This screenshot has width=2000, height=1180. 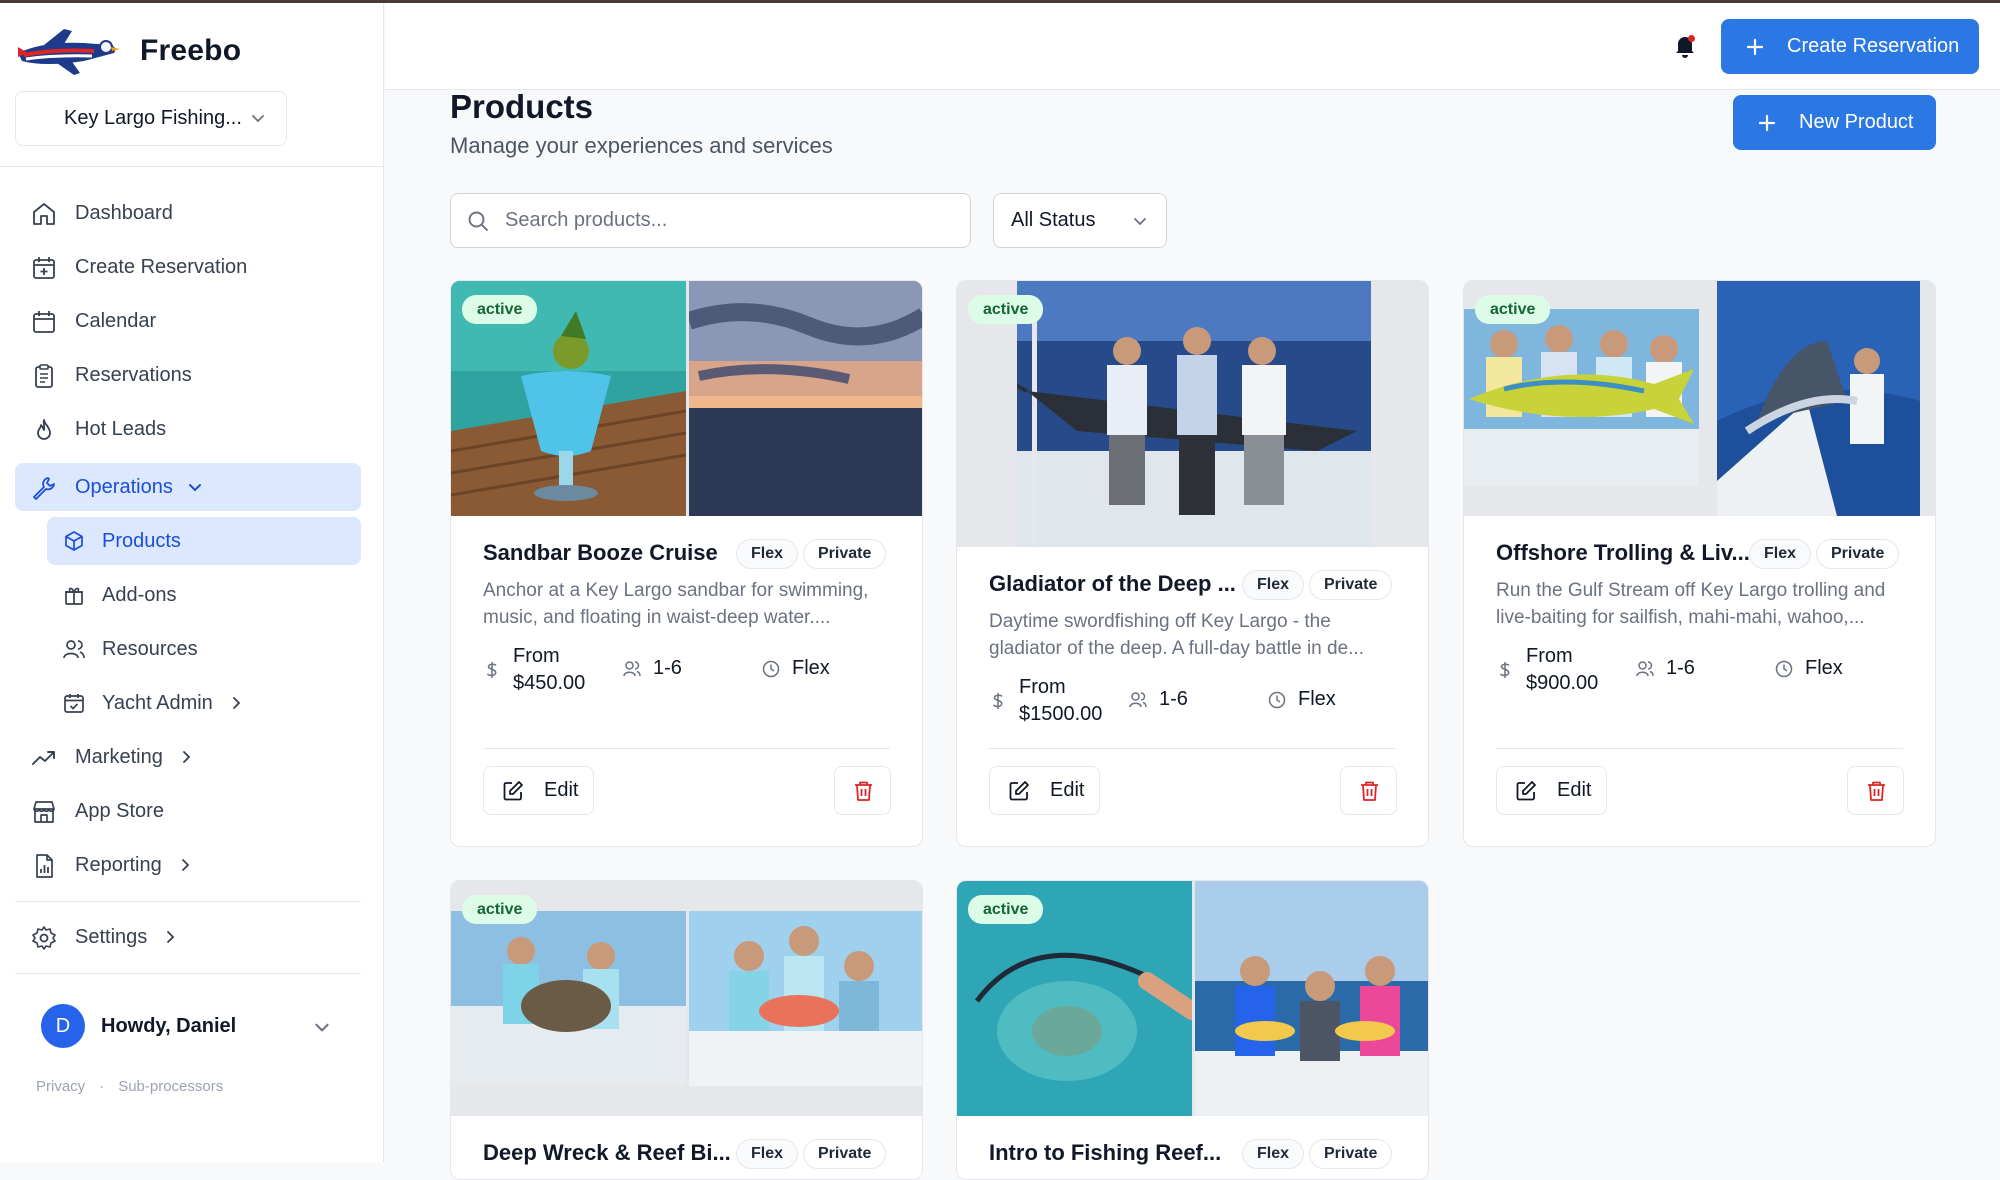 I want to click on page-subtitle: Manage your experiences and services, so click(x=641, y=145).